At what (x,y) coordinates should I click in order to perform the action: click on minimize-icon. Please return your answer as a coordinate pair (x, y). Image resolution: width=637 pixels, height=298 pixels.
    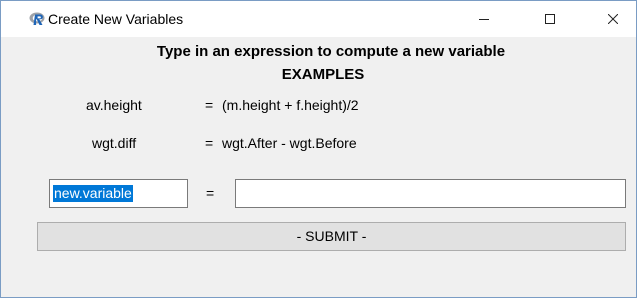
    Looking at the image, I should click on (484, 19).